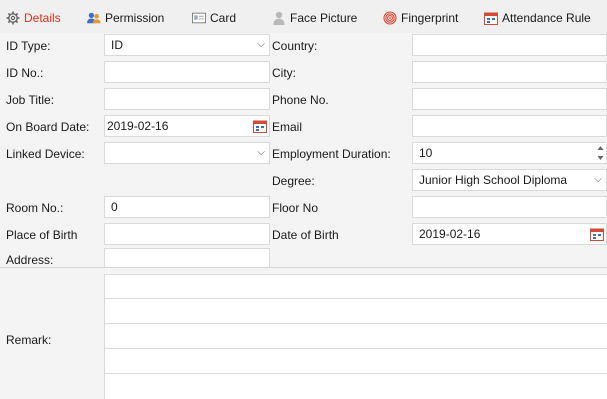  Describe the element at coordinates (199, 18) in the screenshot. I see `card-icon` at that location.